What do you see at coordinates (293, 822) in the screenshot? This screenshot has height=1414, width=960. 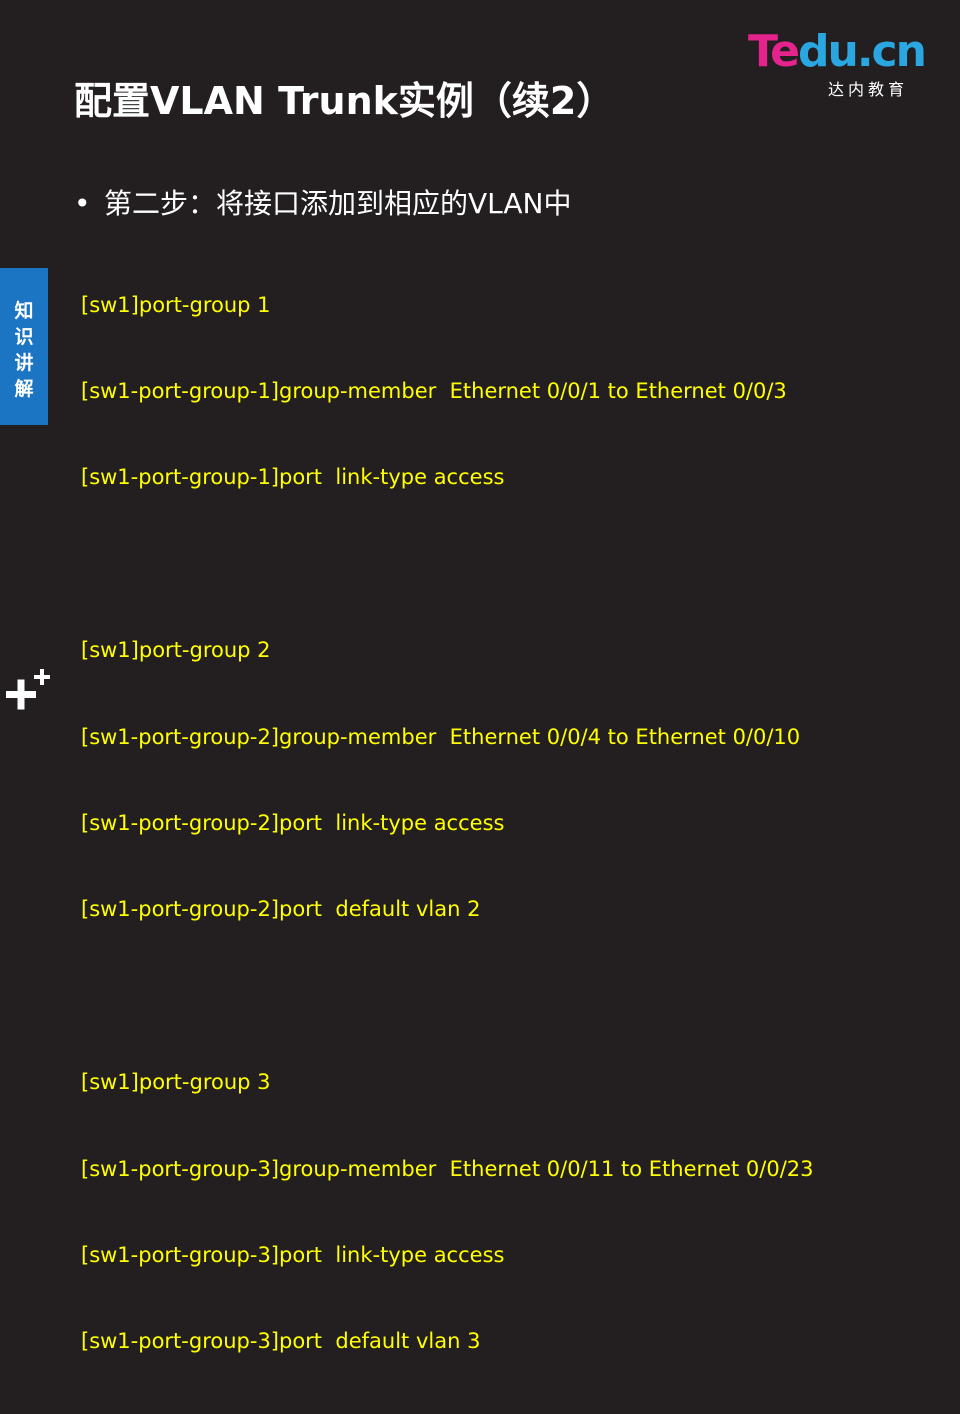 I see `code-line: [sw1-port-group-2]port link-type access` at bounding box center [293, 822].